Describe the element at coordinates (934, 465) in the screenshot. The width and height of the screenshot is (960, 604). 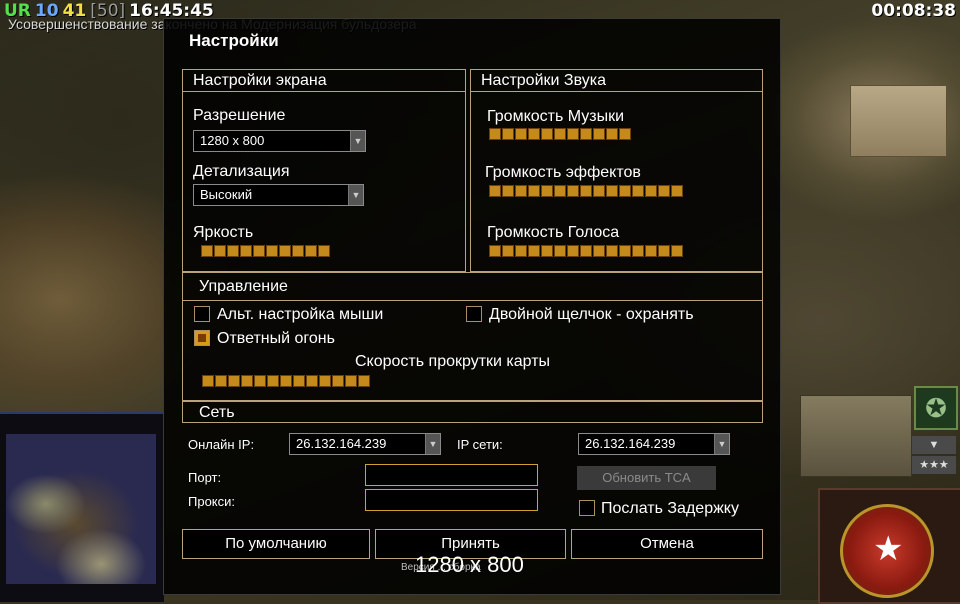
I see `rank-stars-icon: ★★★` at that location.